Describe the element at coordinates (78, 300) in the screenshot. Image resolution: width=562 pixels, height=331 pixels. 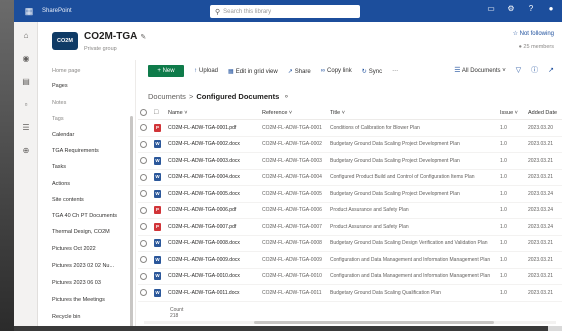
I see `nav-item-pictures-meetings: Pictures the Meetings` at that location.